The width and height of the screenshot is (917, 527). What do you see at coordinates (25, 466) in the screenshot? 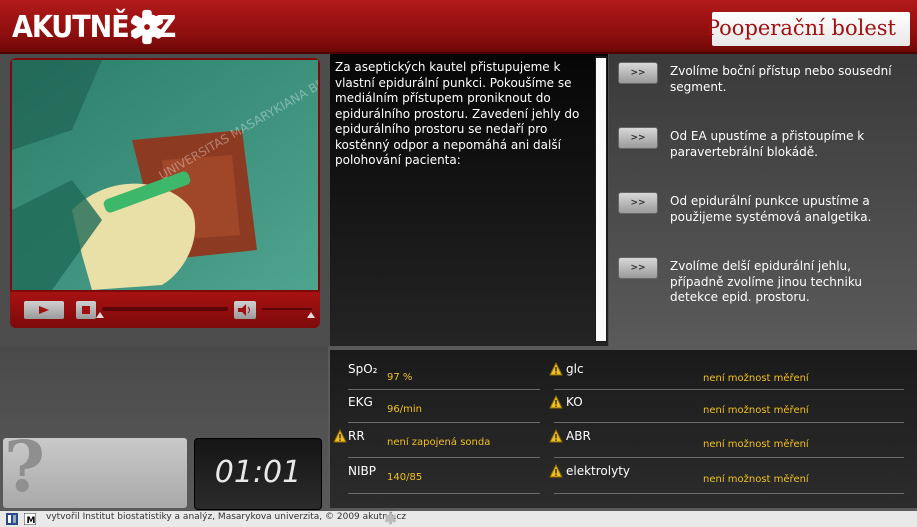
I see `question-mark-icon: ?` at bounding box center [25, 466].